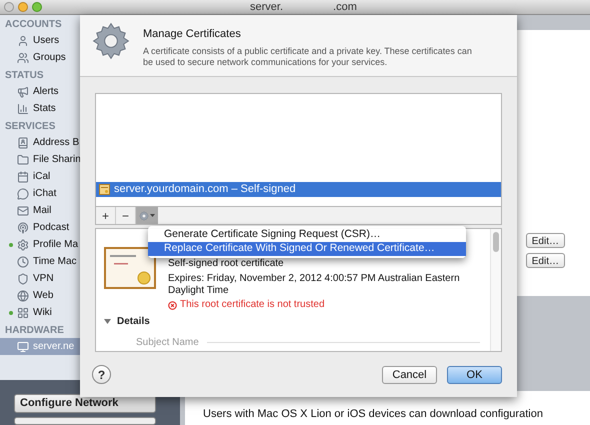 The image size is (590, 425). Describe the element at coordinates (42, 313) in the screenshot. I see `sidebar-label: Wiki` at that location.